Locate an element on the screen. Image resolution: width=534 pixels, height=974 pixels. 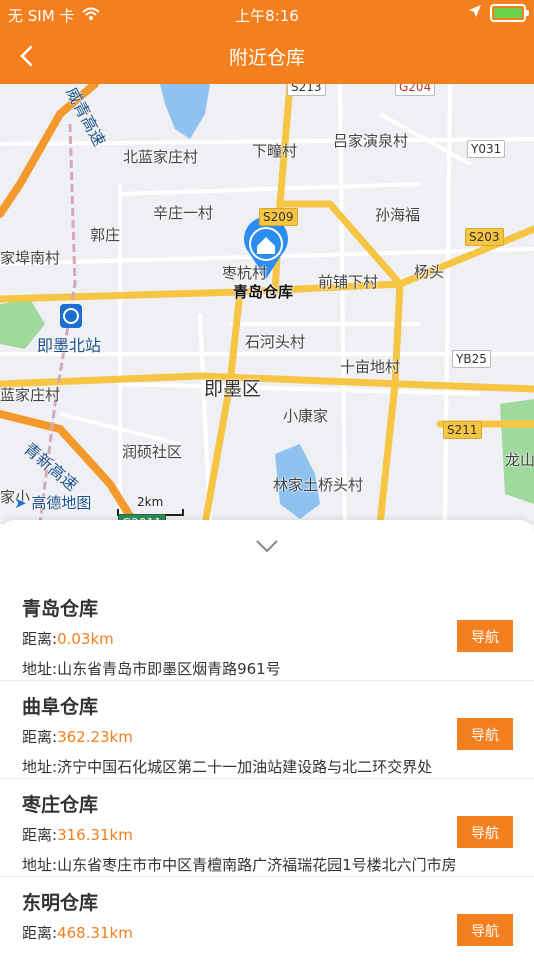
battery-icon is located at coordinates (509, 13).